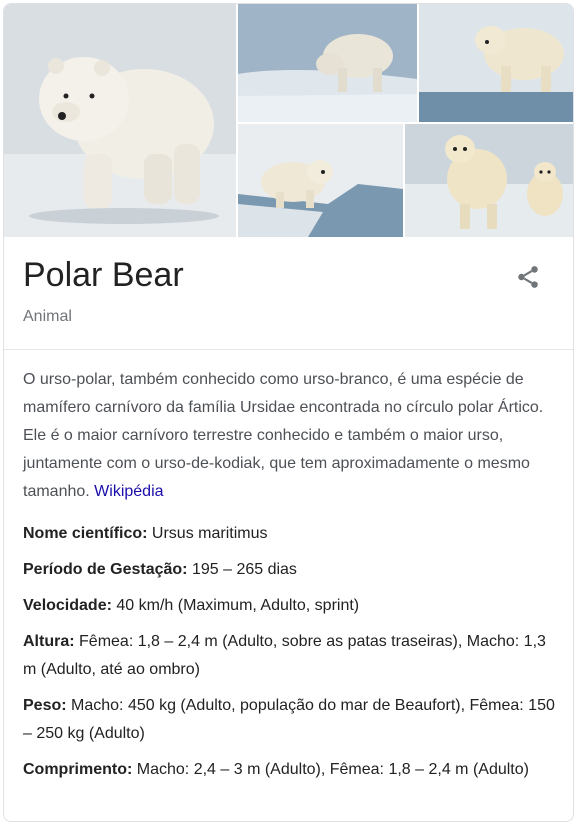  I want to click on fact-label: Período de Gestação:, so click(105, 569).